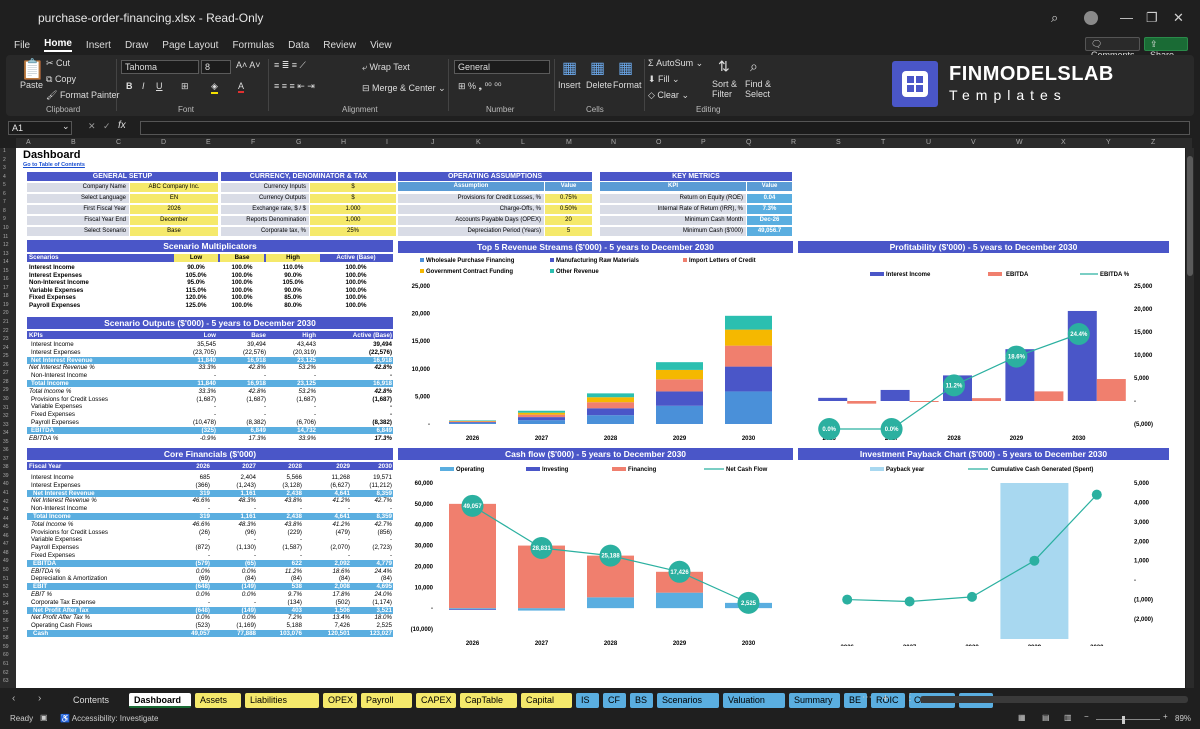  I want to click on normal-view-icon: ▦, so click(1022, 717).